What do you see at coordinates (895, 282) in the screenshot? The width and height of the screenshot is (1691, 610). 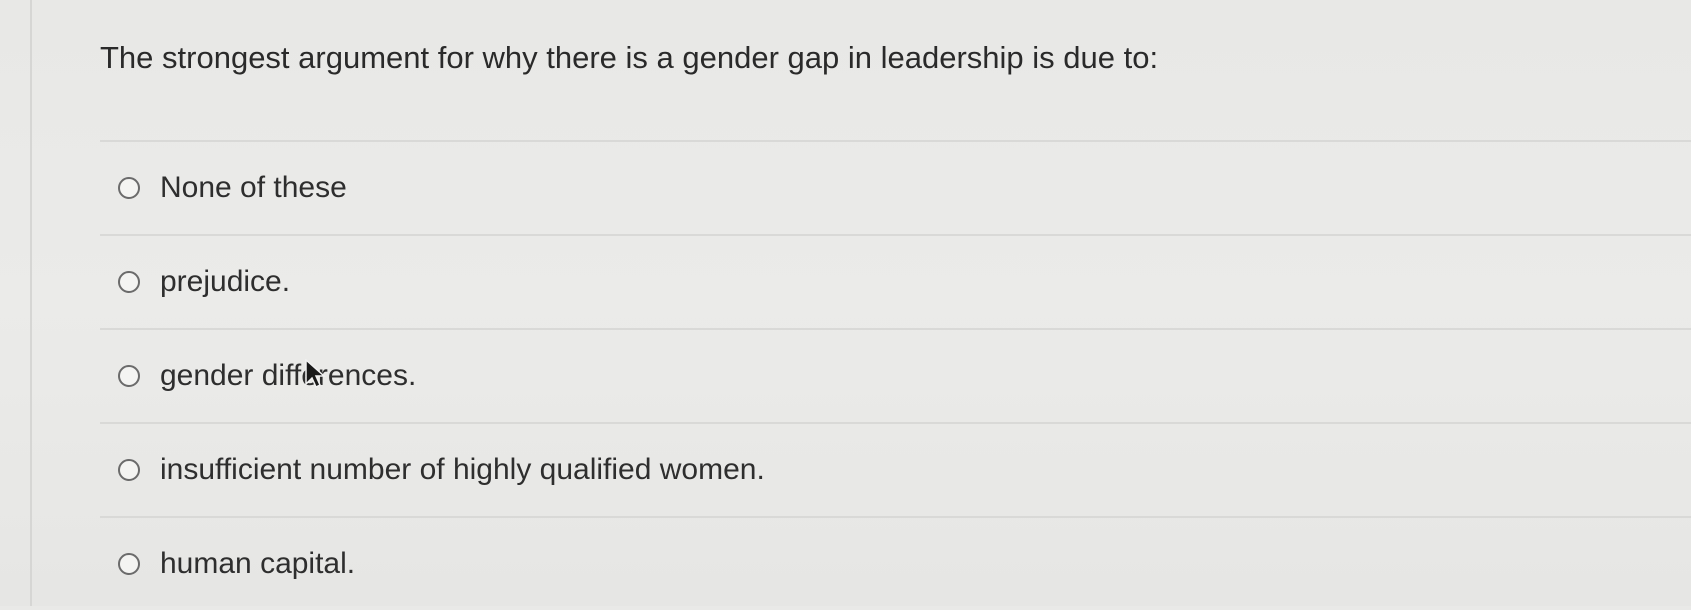 I see `answer-option-prejudice: prejudice.` at bounding box center [895, 282].